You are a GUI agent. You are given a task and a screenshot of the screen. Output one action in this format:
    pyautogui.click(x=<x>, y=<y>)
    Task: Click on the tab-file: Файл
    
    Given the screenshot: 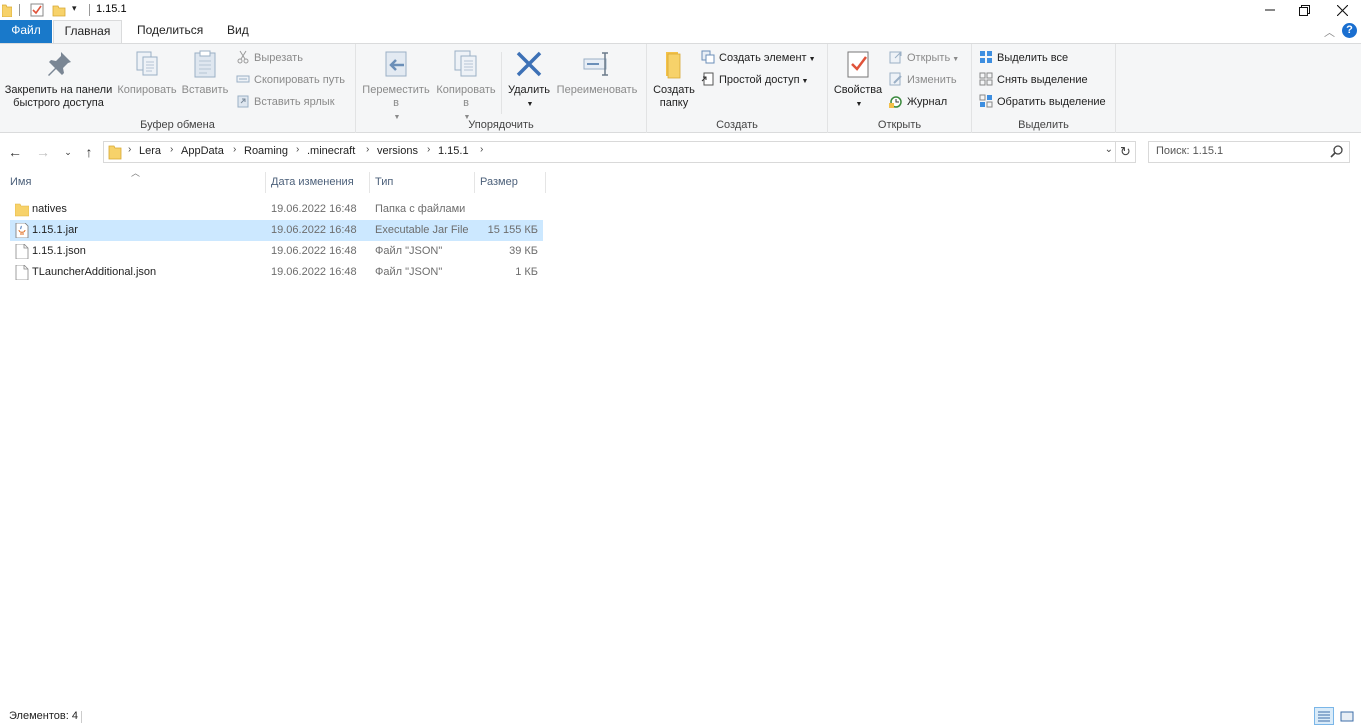 What is the action you would take?
    pyautogui.click(x=26, y=31)
    